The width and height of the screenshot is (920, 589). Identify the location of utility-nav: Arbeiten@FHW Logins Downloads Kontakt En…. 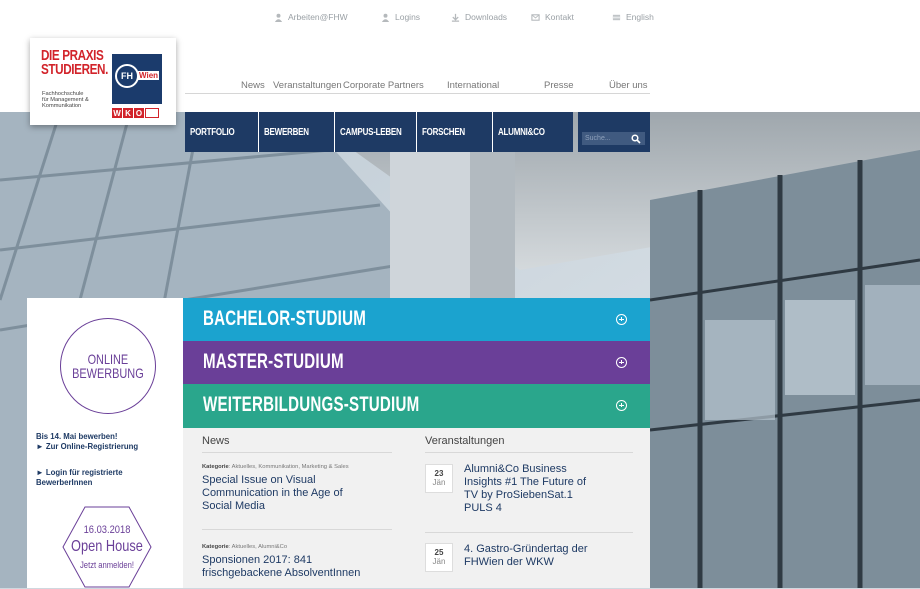
(460, 19).